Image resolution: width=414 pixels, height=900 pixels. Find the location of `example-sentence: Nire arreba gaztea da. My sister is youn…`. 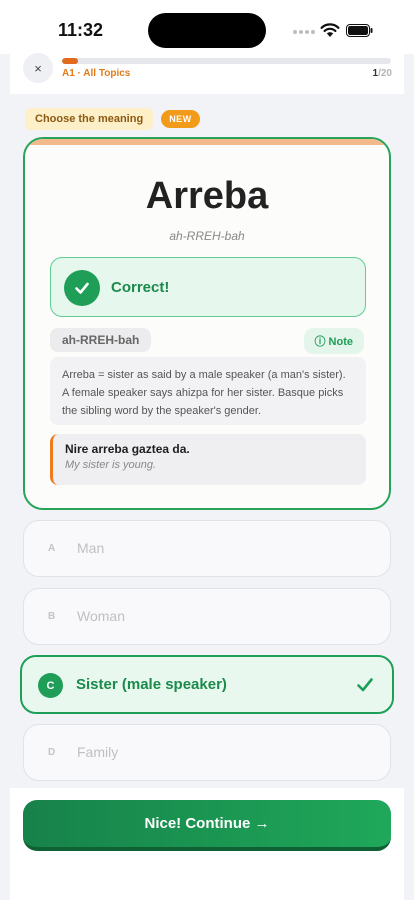

example-sentence: Nire arreba gaztea da. My sister is youn… is located at coordinates (208, 459).